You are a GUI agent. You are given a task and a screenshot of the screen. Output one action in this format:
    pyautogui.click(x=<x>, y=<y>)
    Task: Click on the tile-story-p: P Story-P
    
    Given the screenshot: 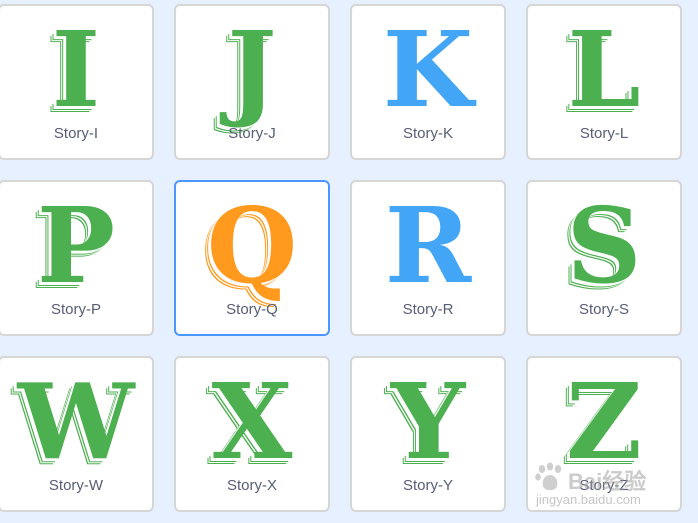 What is the action you would take?
    pyautogui.click(x=77, y=258)
    